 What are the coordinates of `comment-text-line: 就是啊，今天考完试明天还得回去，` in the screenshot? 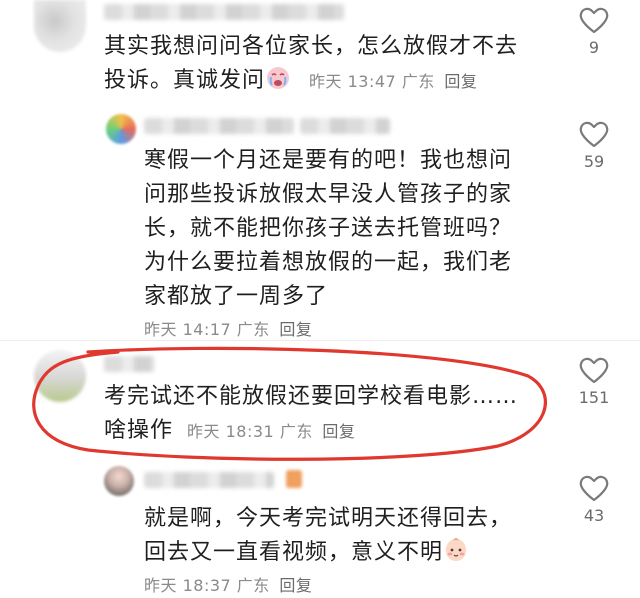 It's located at (328, 518).